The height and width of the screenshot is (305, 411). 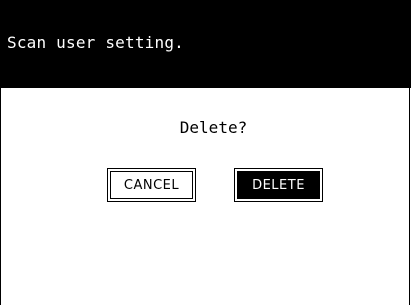 I want to click on delete-button-label: DELETE, so click(x=278, y=185).